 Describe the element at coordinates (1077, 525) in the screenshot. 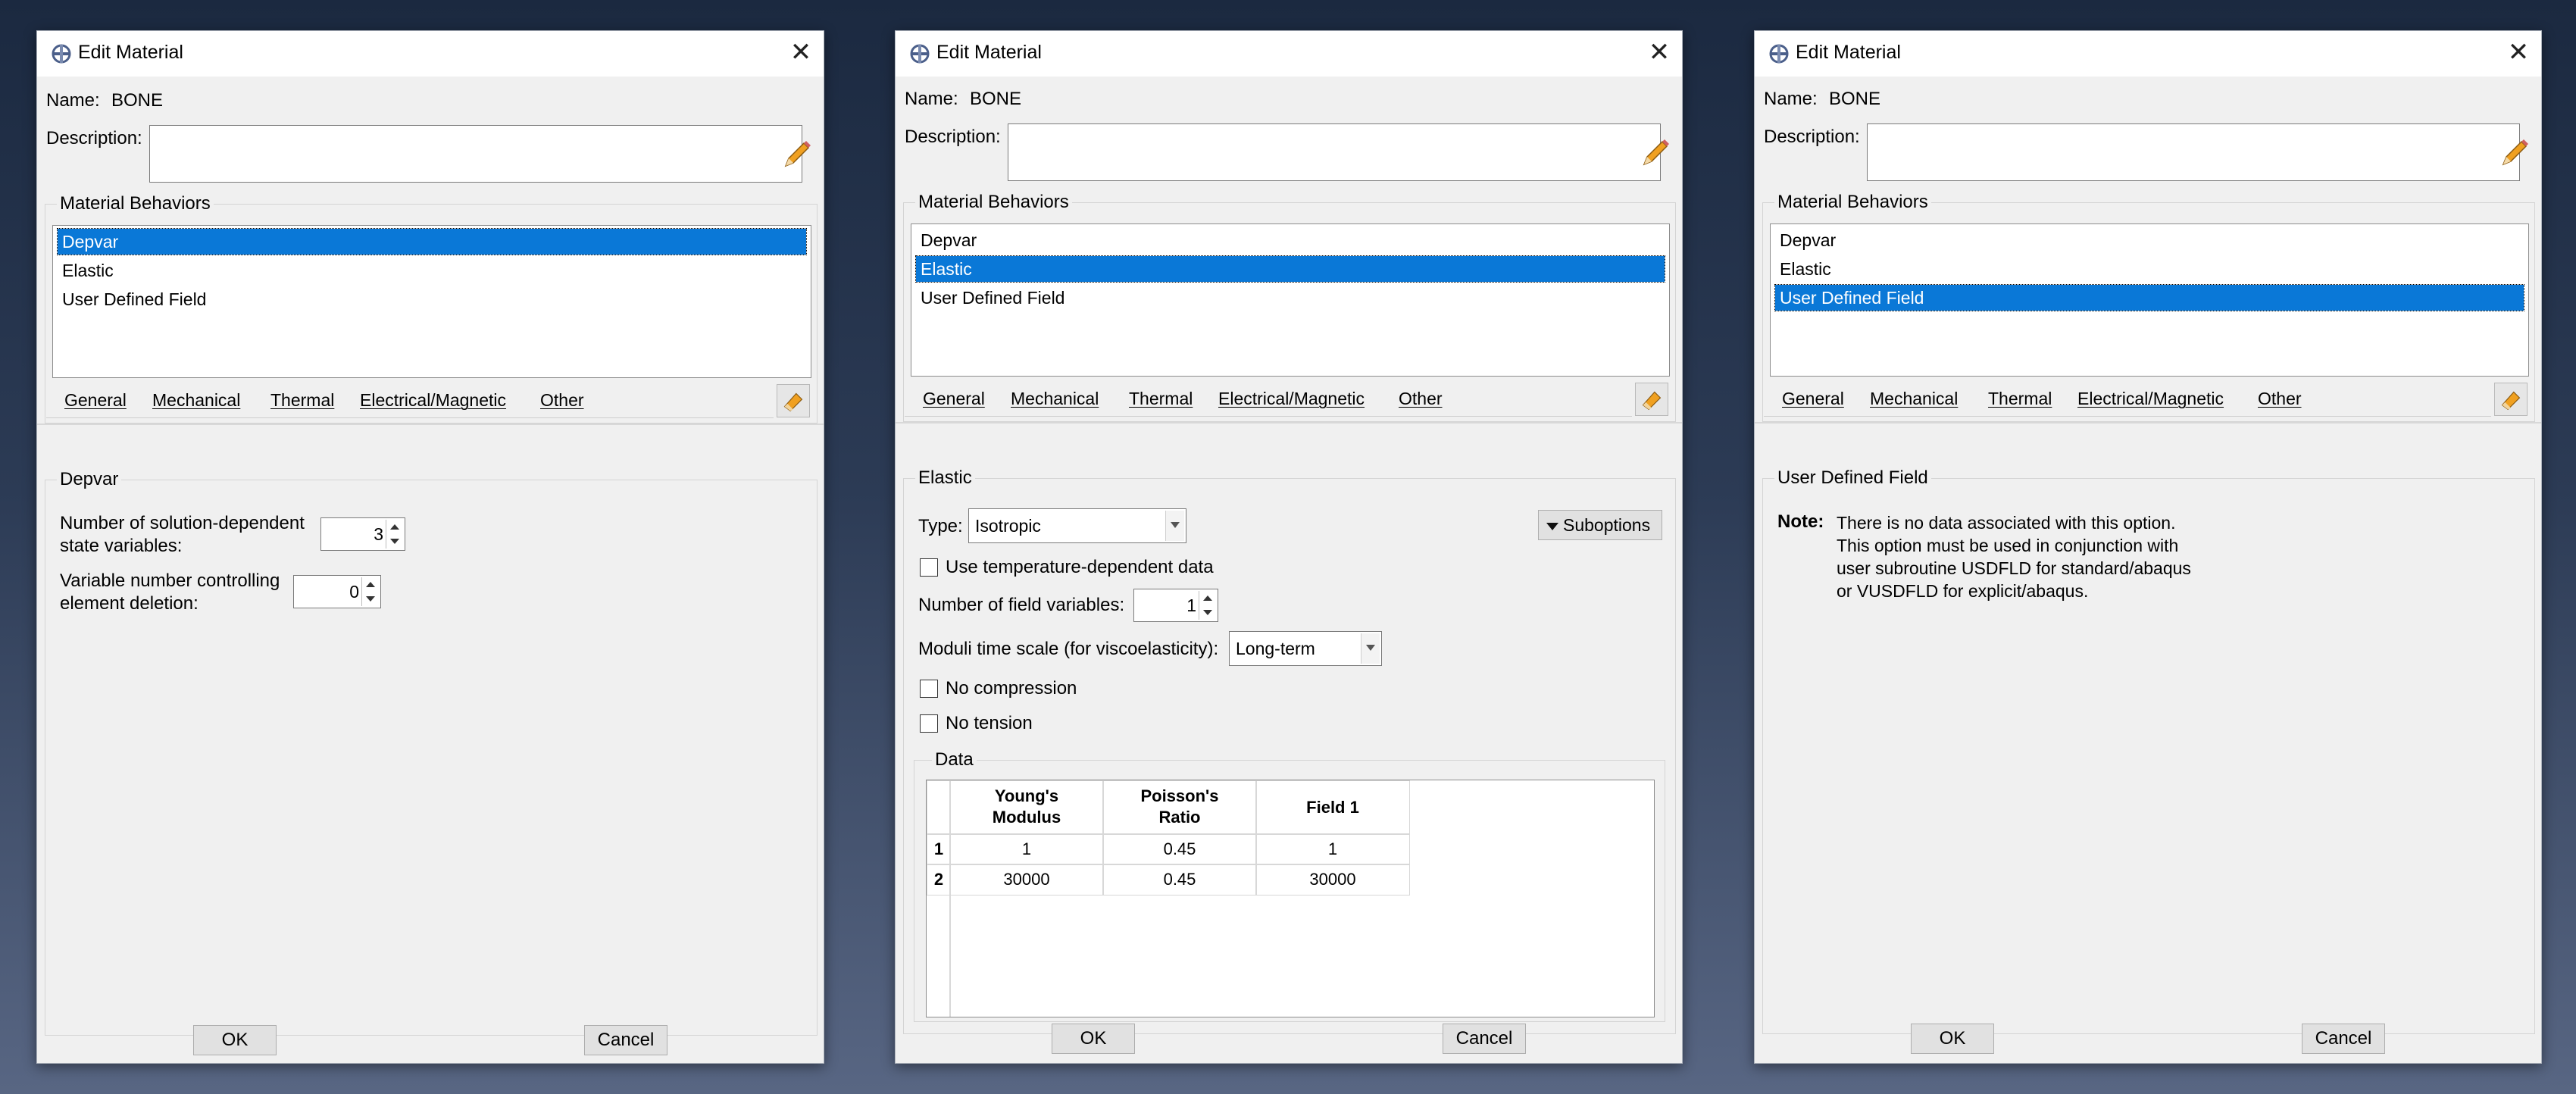

I see `type-combobox: Isotropic` at that location.